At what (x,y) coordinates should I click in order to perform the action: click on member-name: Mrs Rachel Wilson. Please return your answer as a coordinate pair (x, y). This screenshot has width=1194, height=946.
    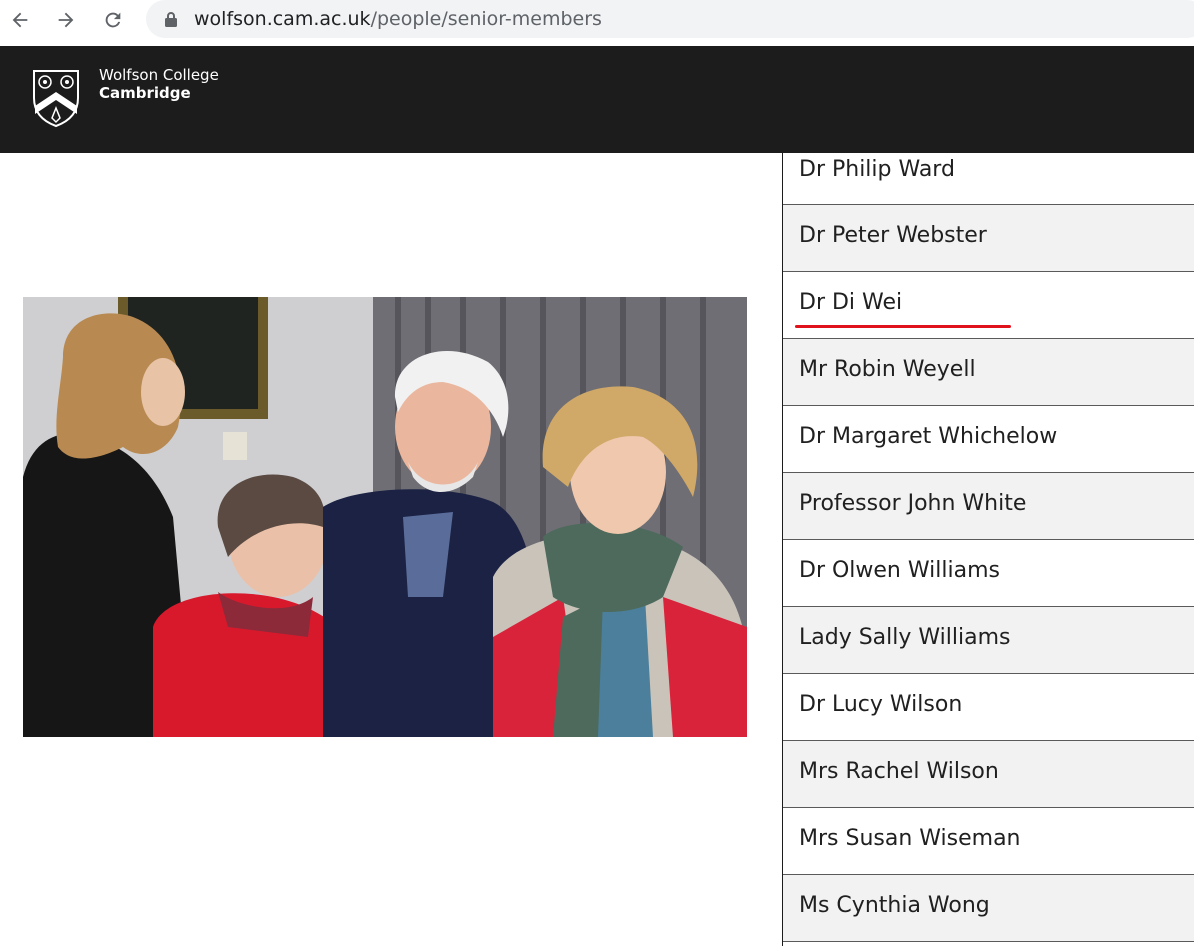
    Looking at the image, I should click on (899, 771).